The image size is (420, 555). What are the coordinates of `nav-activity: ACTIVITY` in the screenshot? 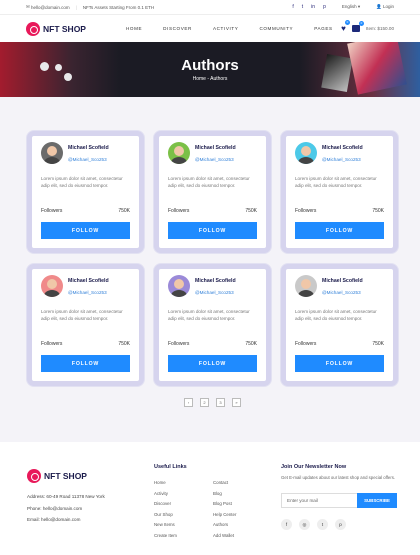 It's located at (225, 28).